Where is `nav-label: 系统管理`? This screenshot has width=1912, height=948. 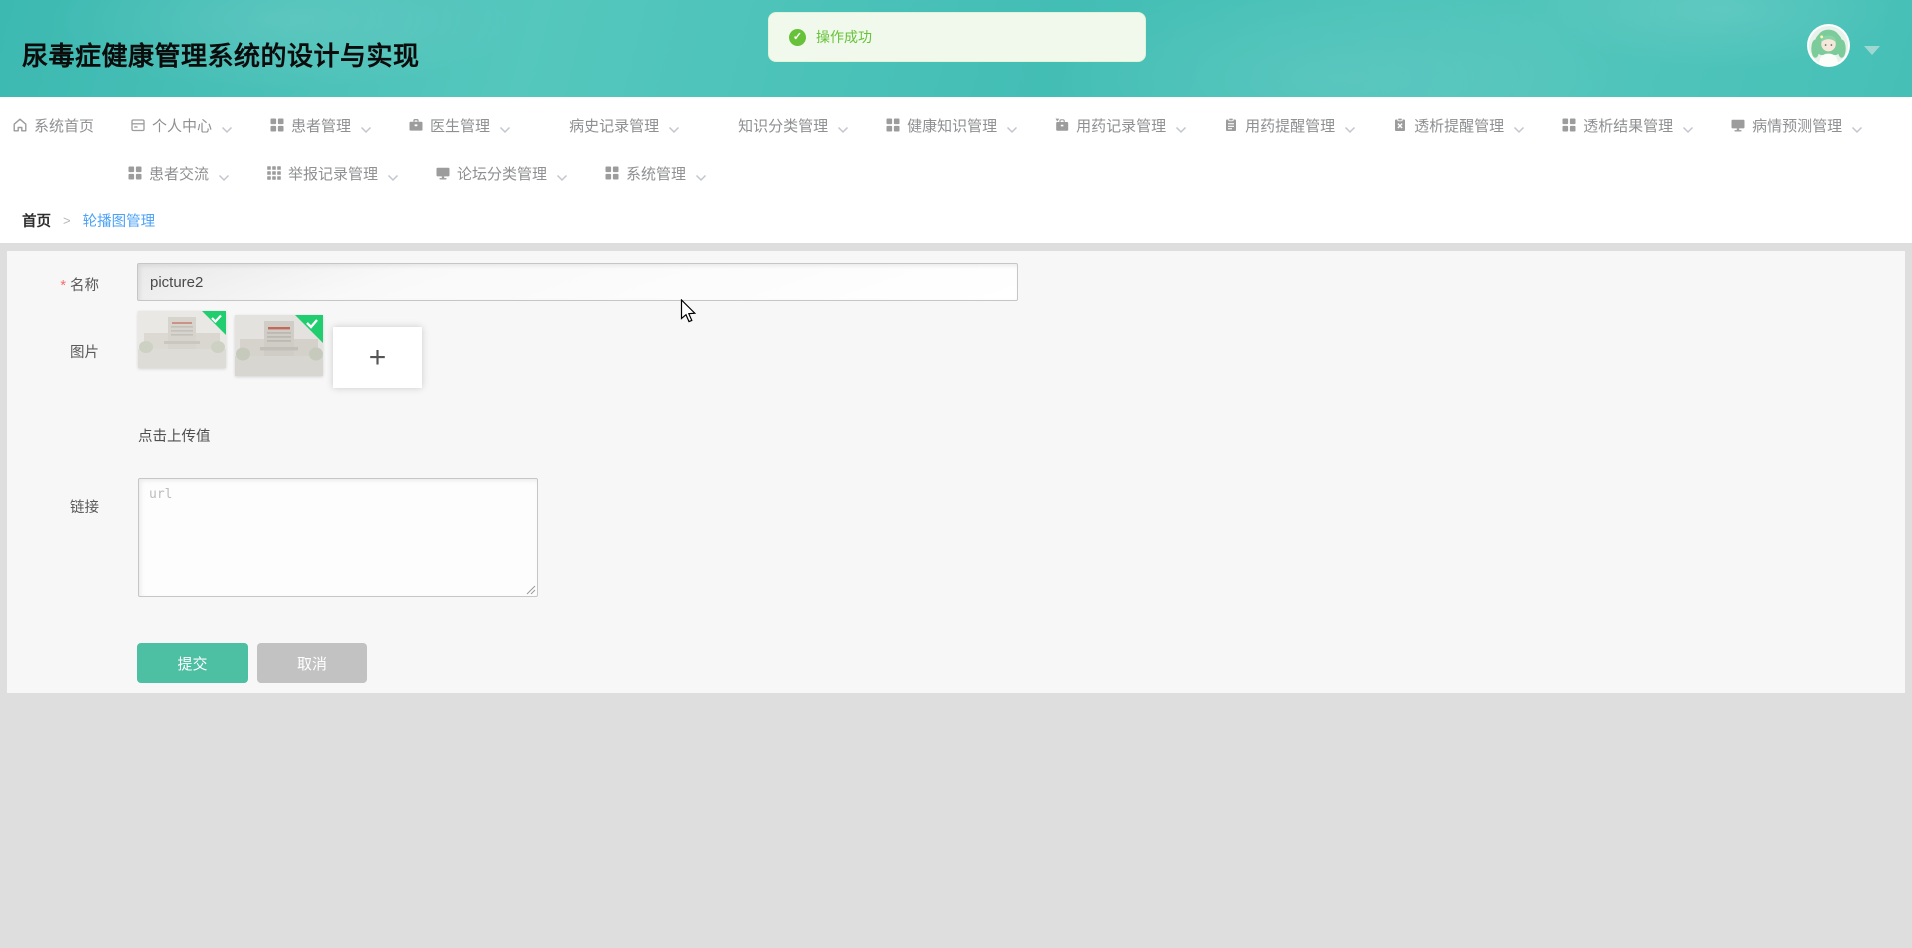 nav-label: 系统管理 is located at coordinates (656, 174).